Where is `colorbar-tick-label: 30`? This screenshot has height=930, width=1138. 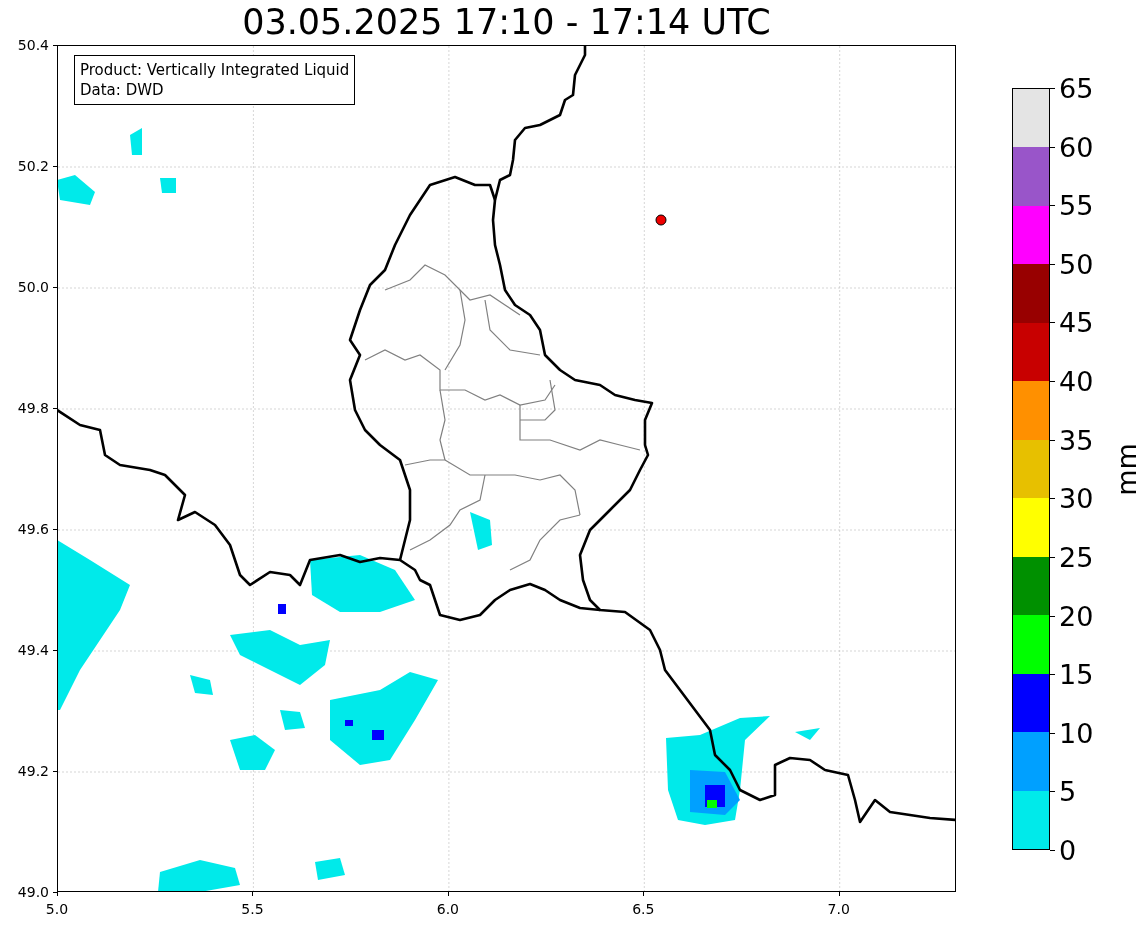 colorbar-tick-label: 30 is located at coordinates (1076, 498).